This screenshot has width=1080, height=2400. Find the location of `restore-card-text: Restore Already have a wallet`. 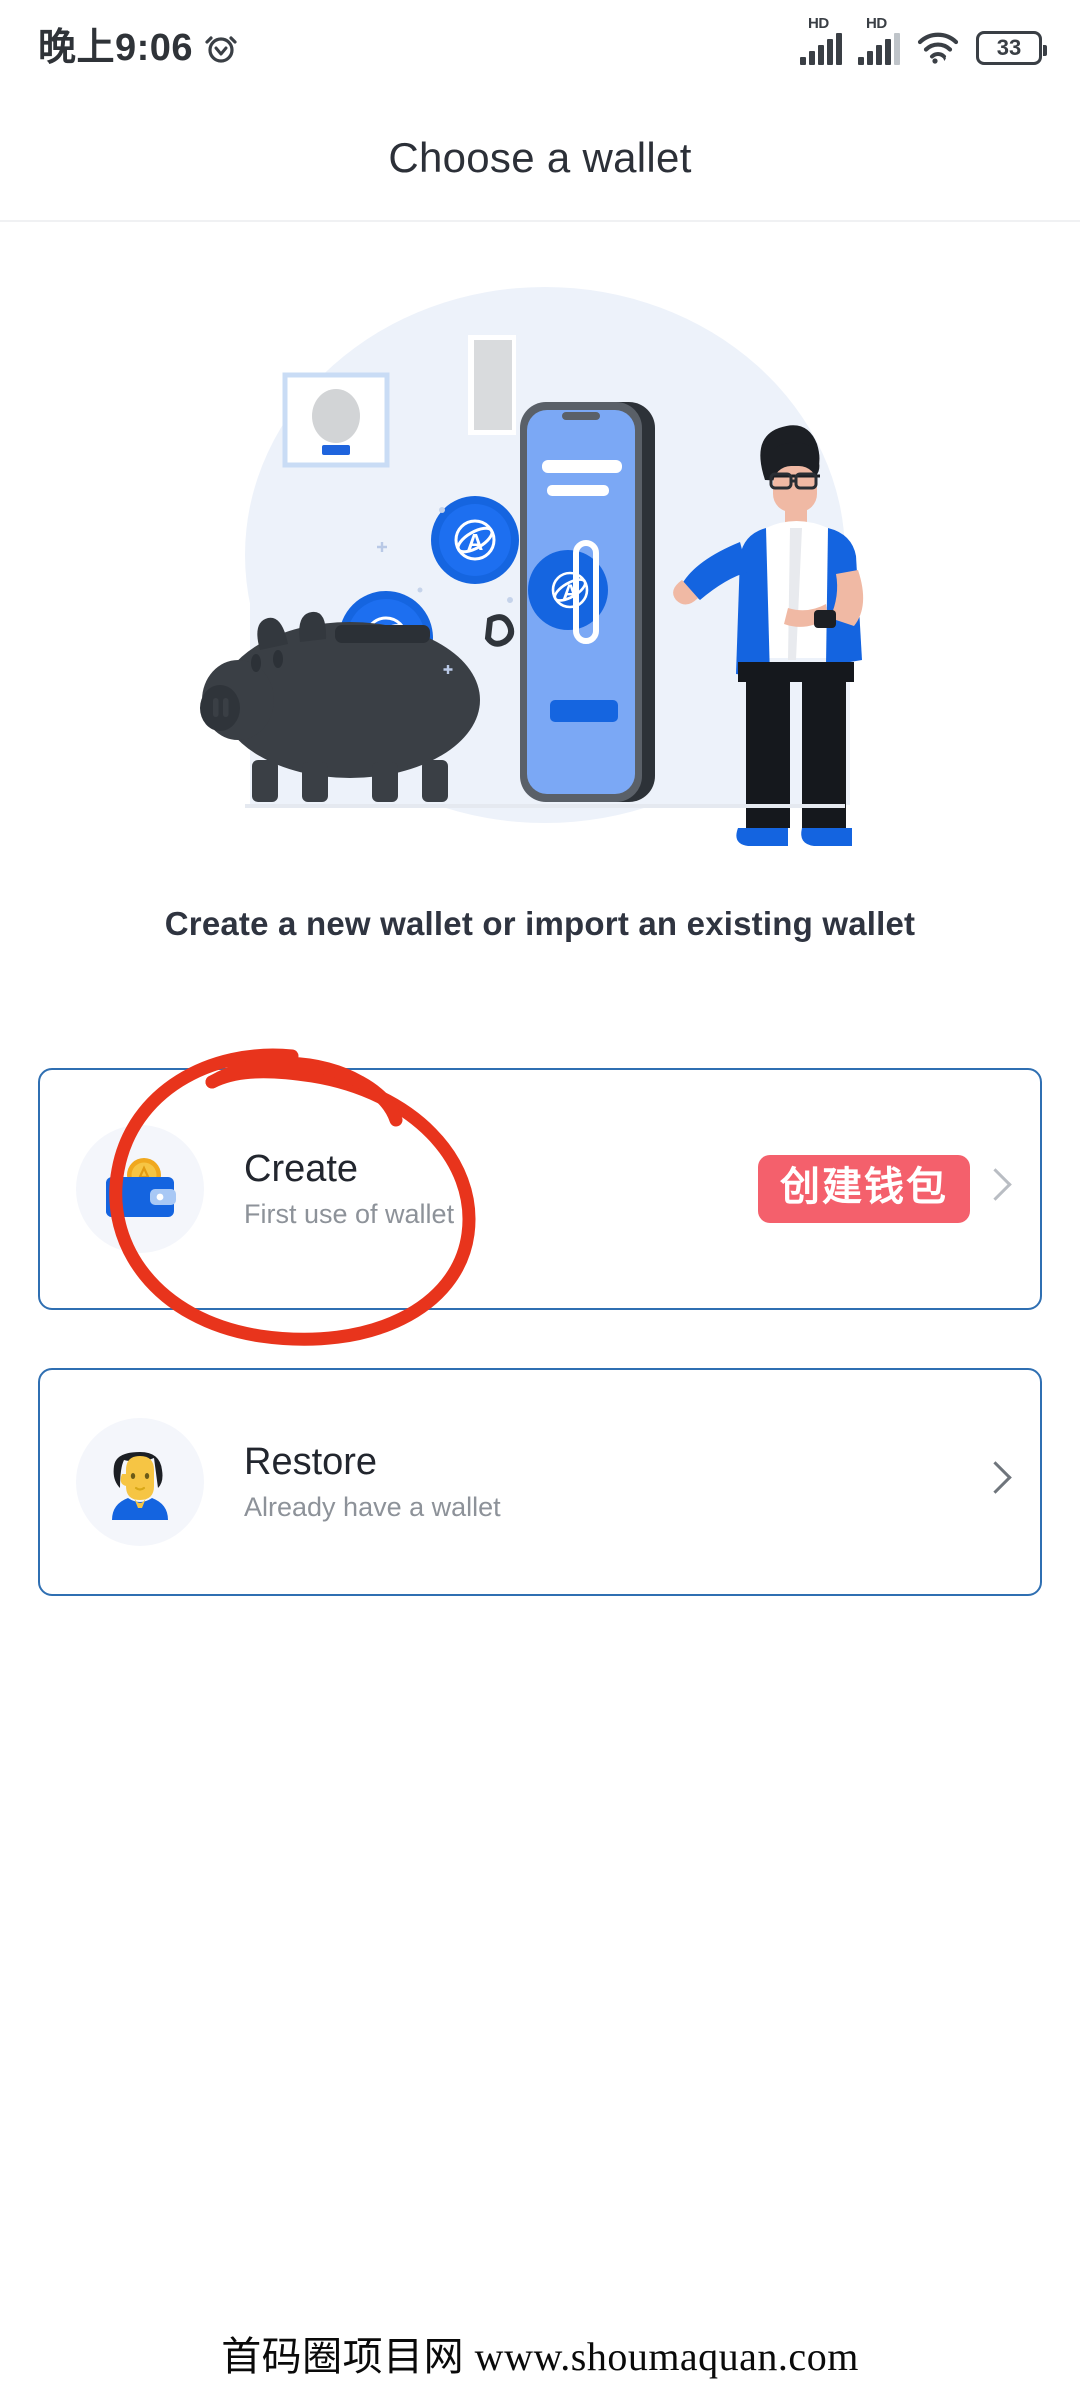

restore-card-text: Restore Already have a wallet is located at coordinates (612, 1482).